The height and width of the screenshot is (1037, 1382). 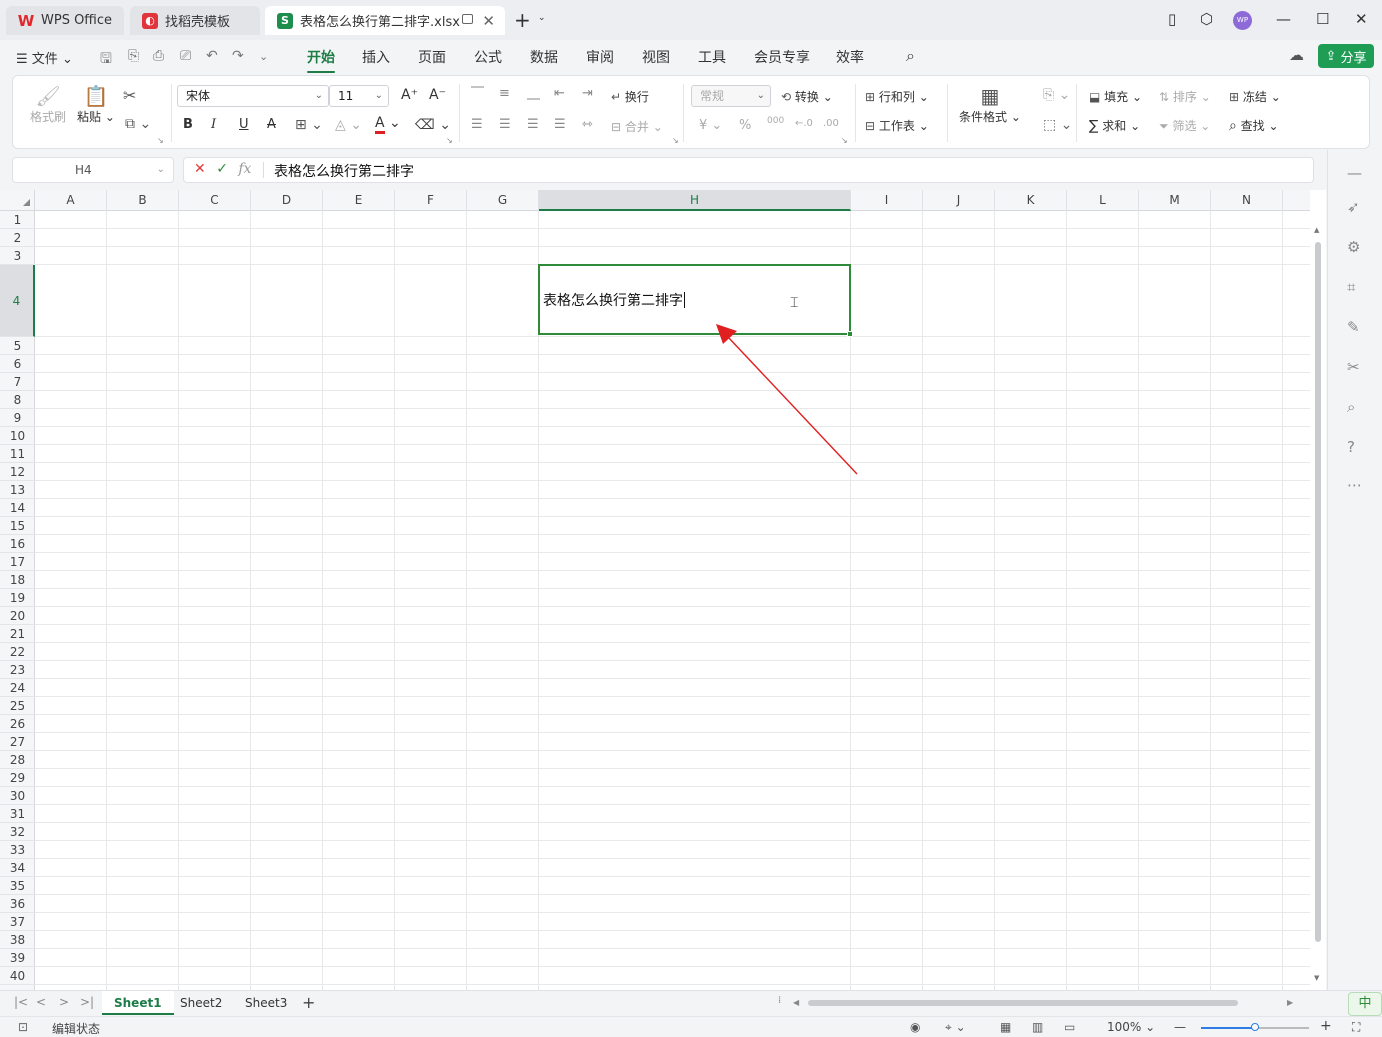 What do you see at coordinates (17, 670) in the screenshot?
I see `row-header-23: 23` at bounding box center [17, 670].